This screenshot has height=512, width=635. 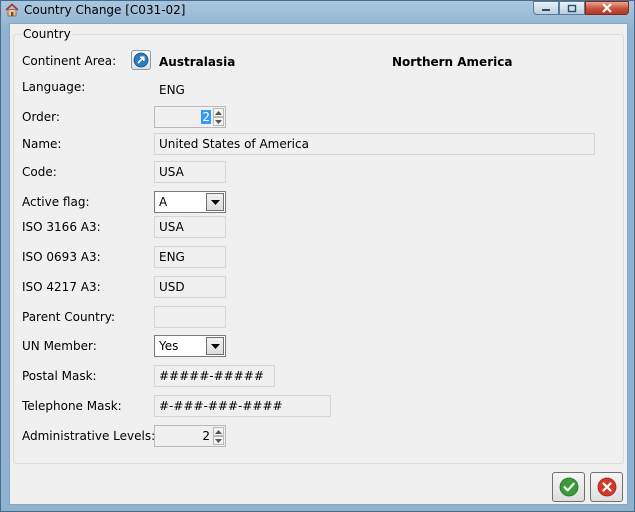 I want to click on minimize-button, so click(x=546, y=8).